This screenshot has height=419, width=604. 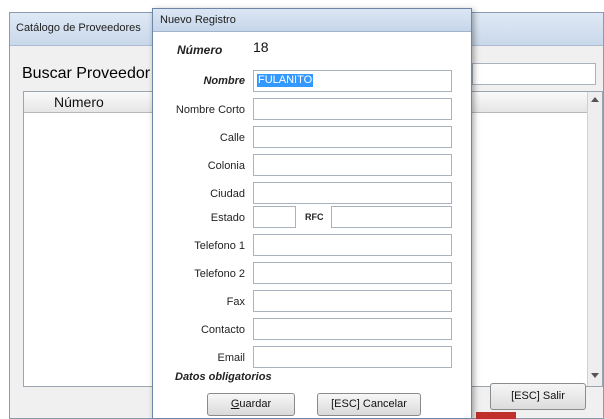 What do you see at coordinates (352, 357) in the screenshot?
I see `email-field` at bounding box center [352, 357].